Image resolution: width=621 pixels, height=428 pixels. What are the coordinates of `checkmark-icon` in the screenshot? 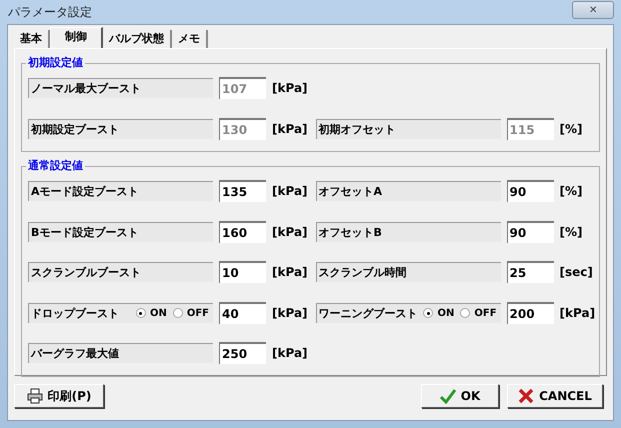 It's located at (448, 396).